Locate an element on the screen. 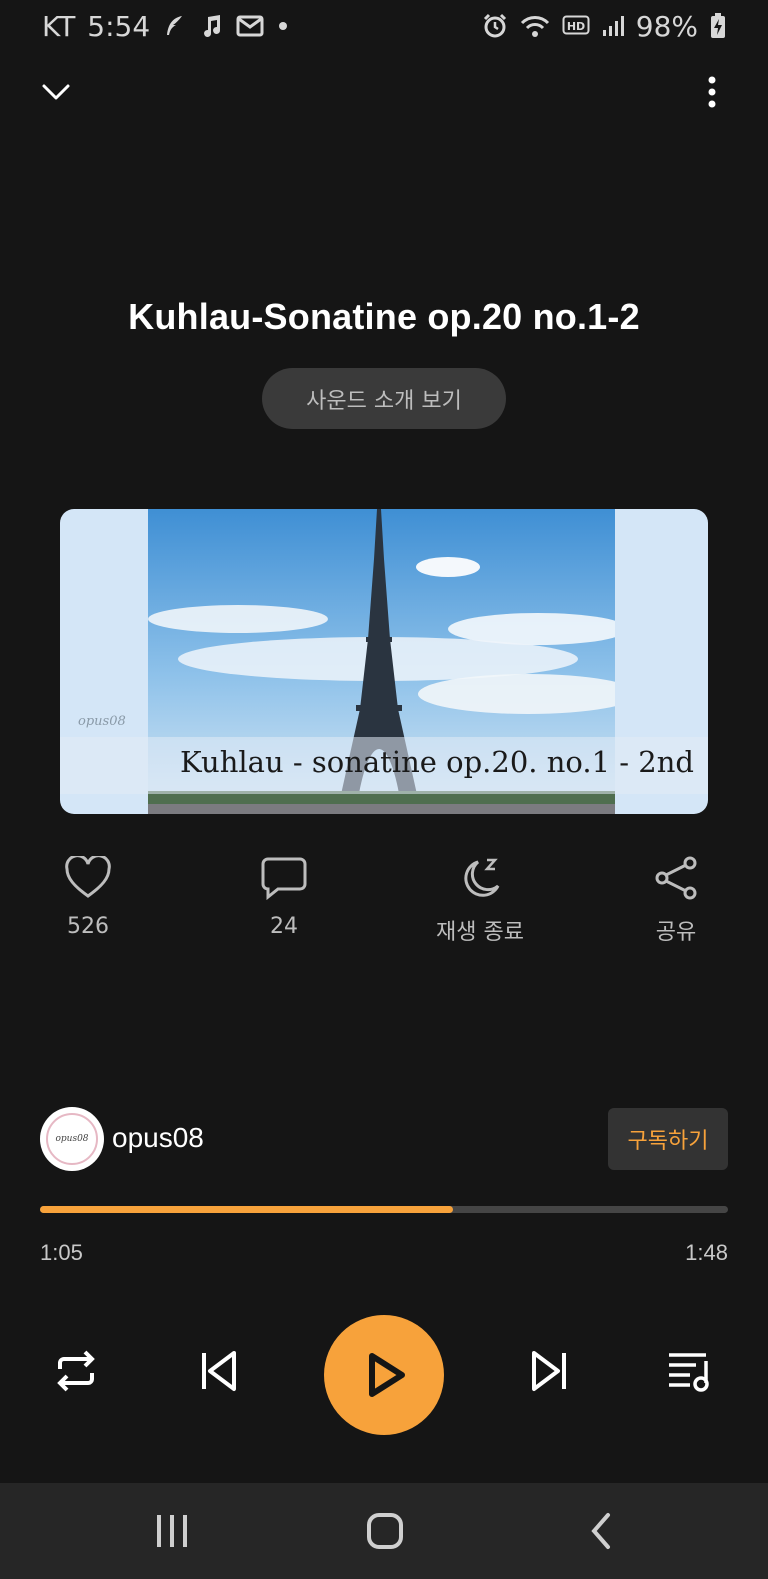 This screenshot has width=768, height=1579. mail-icon is located at coordinates (250, 26).